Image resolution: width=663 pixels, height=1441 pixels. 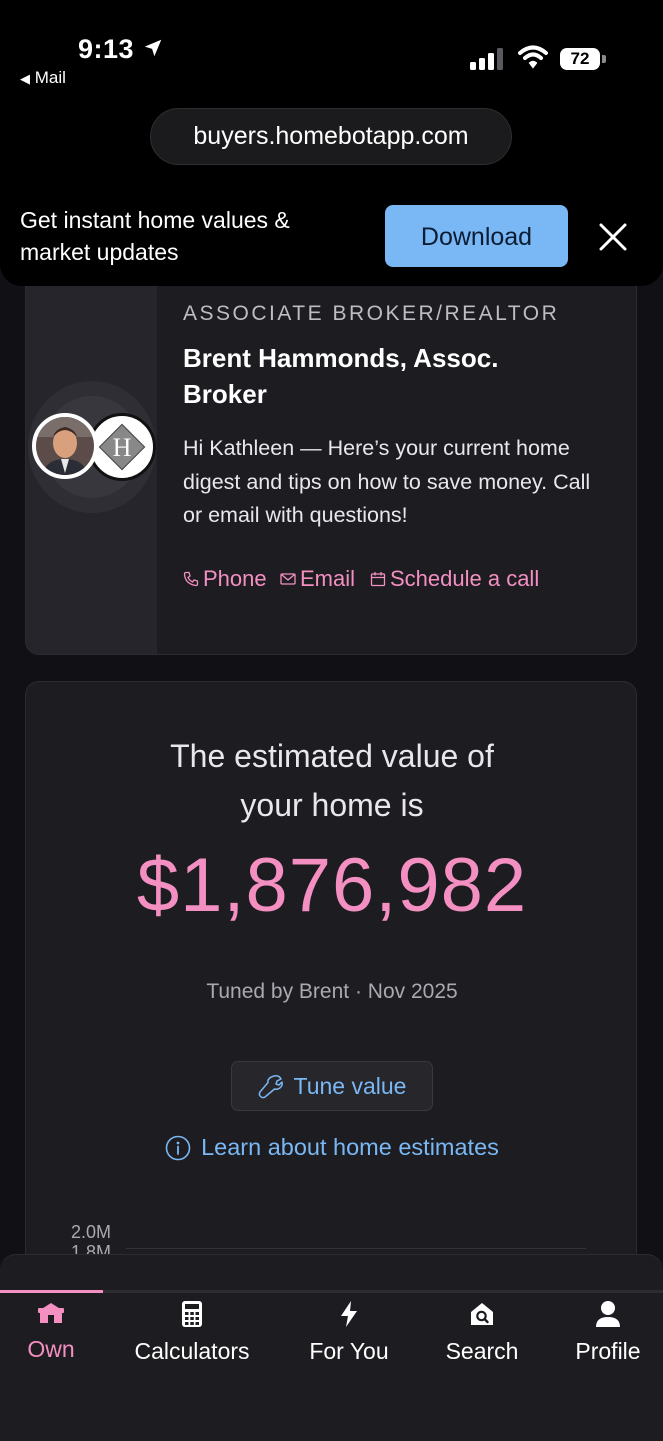 What do you see at coordinates (613, 237) in the screenshot?
I see `close-banner-icon` at bounding box center [613, 237].